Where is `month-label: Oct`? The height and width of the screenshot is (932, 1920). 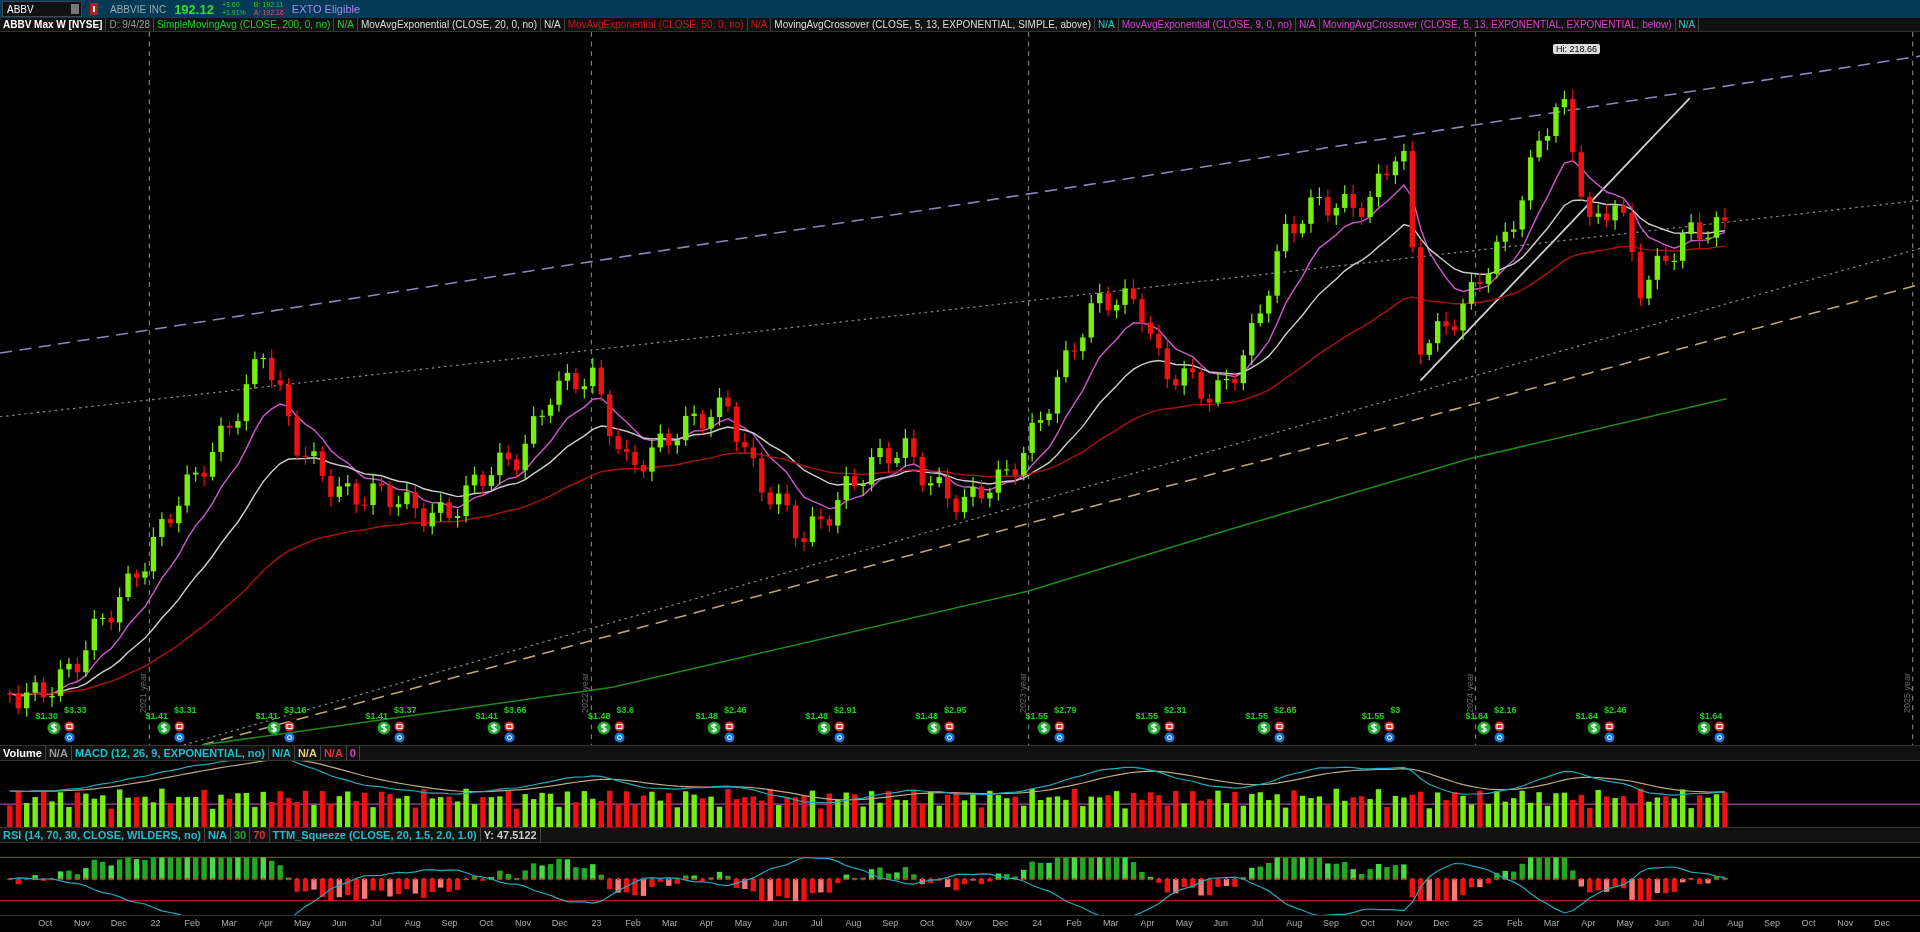 month-label: Oct is located at coordinates (45, 923).